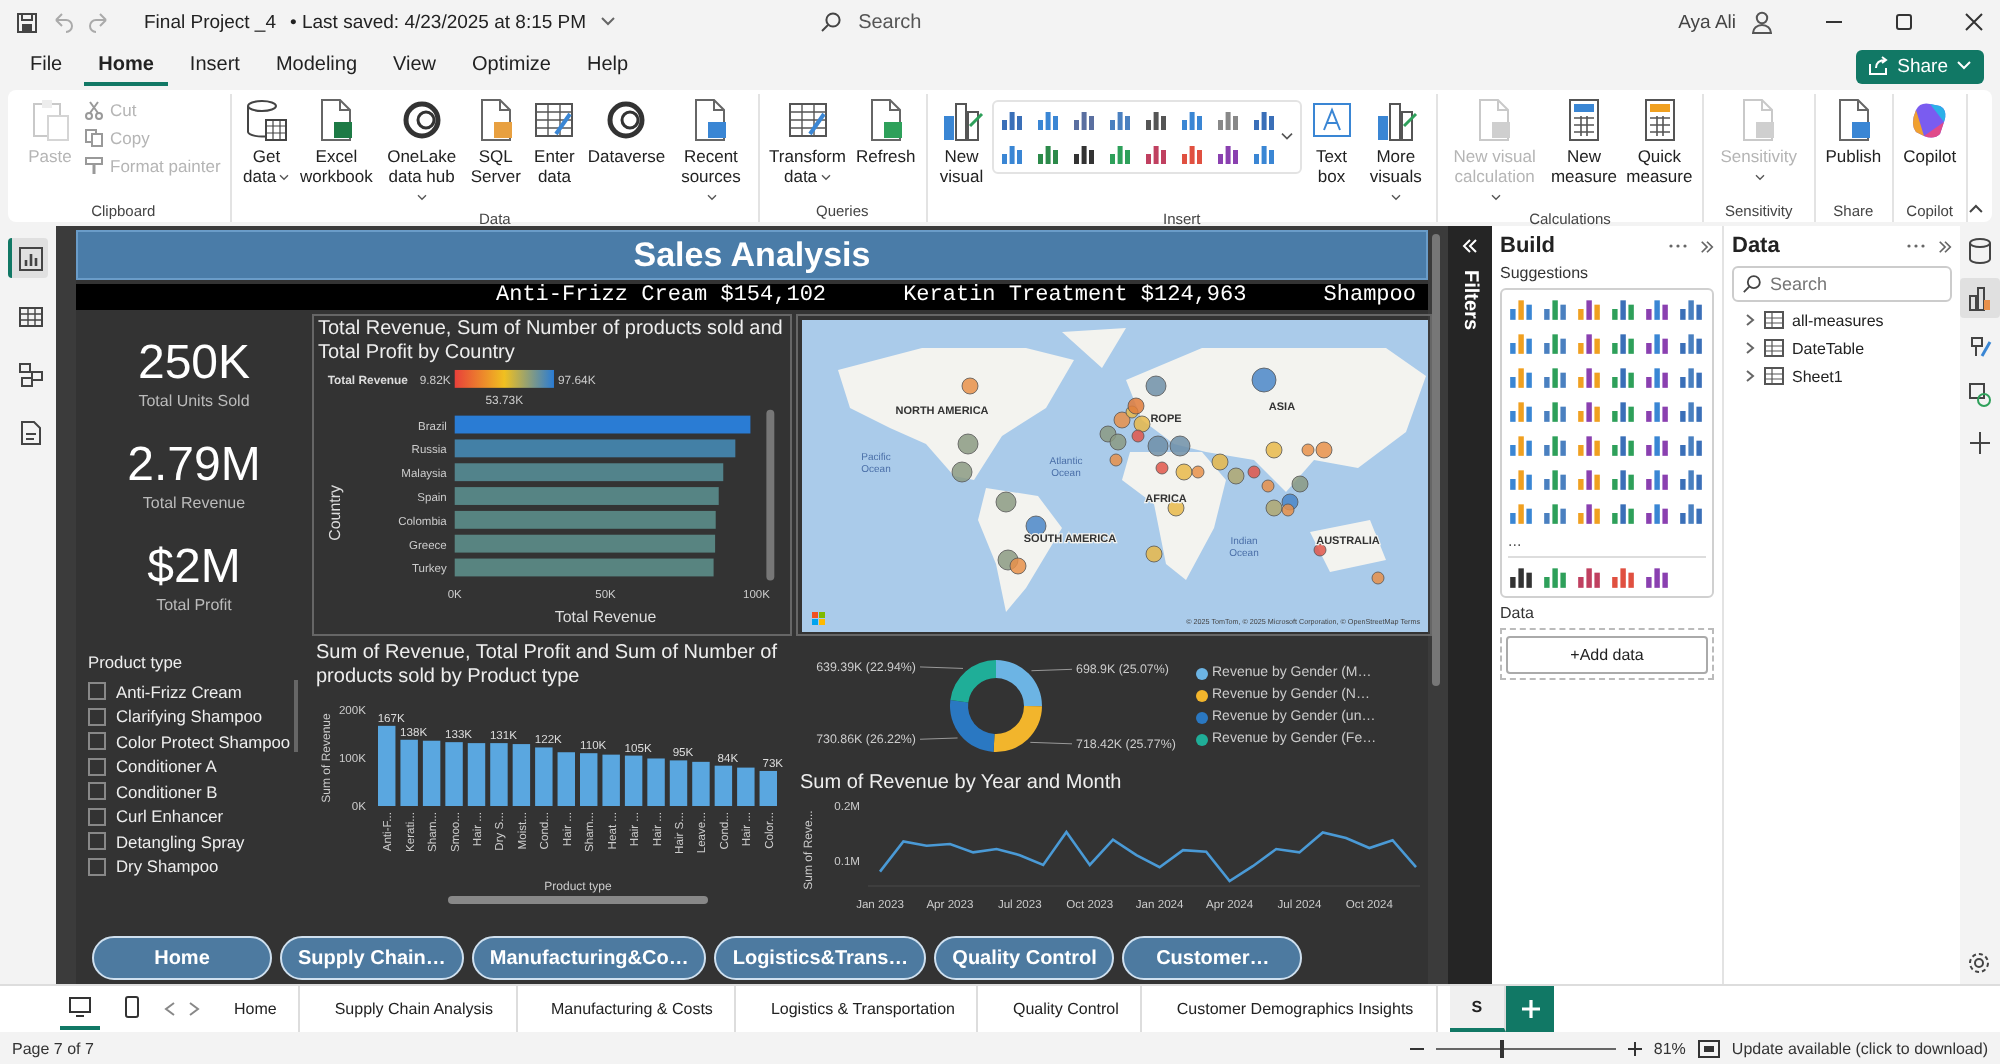 This screenshot has width=2000, height=1064. I want to click on pane-toggle-button, so click(1980, 298).